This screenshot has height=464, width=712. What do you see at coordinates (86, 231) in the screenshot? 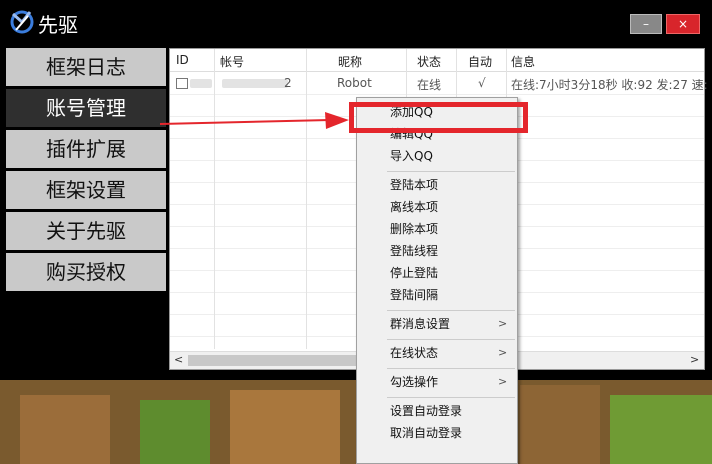
I see `sidebar-item-about: 关于先驱` at bounding box center [86, 231].